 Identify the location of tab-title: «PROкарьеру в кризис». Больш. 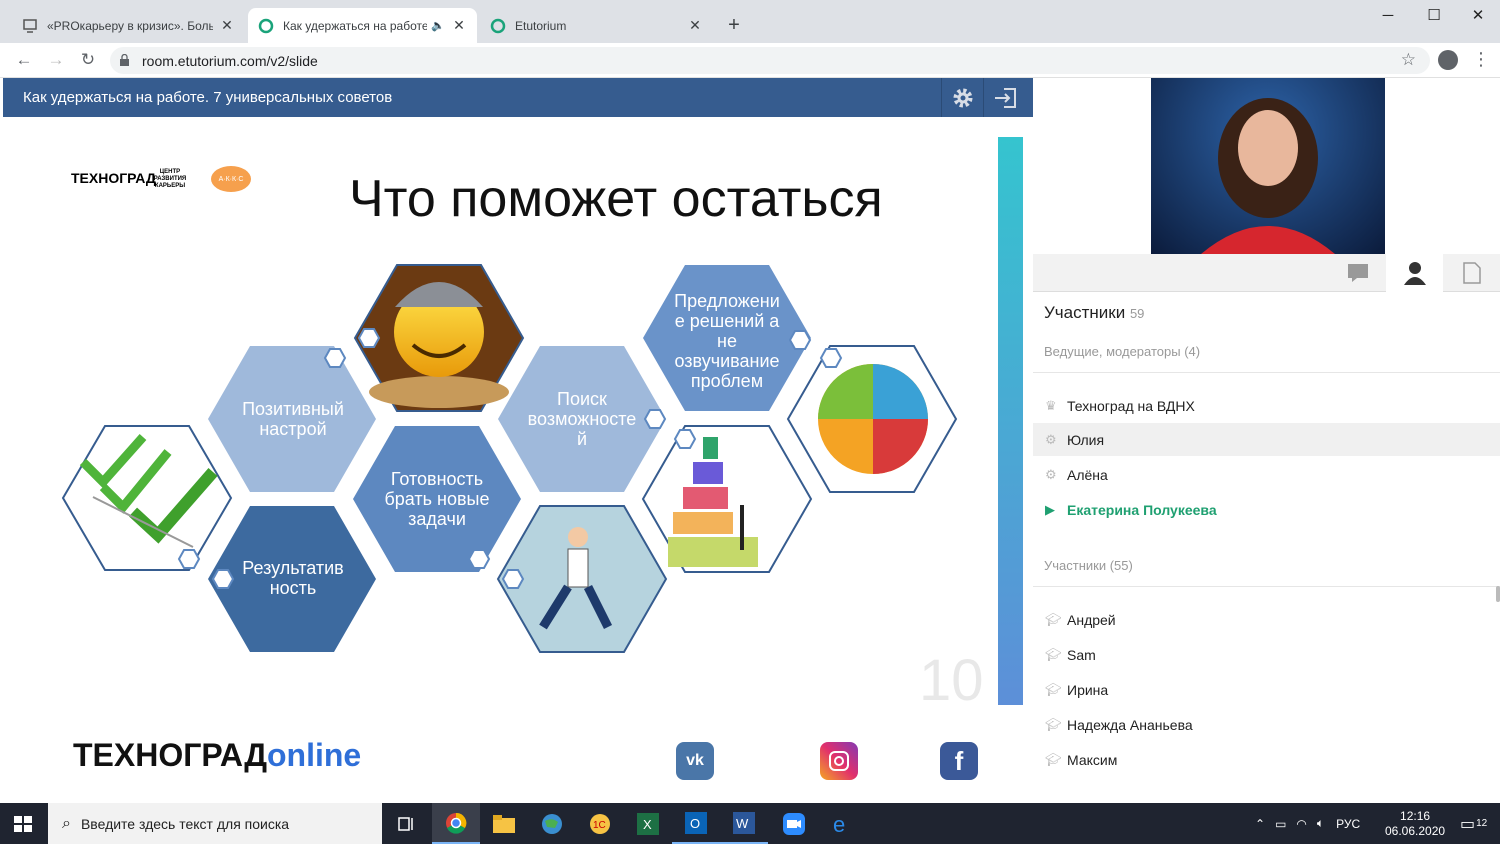
(130, 25).